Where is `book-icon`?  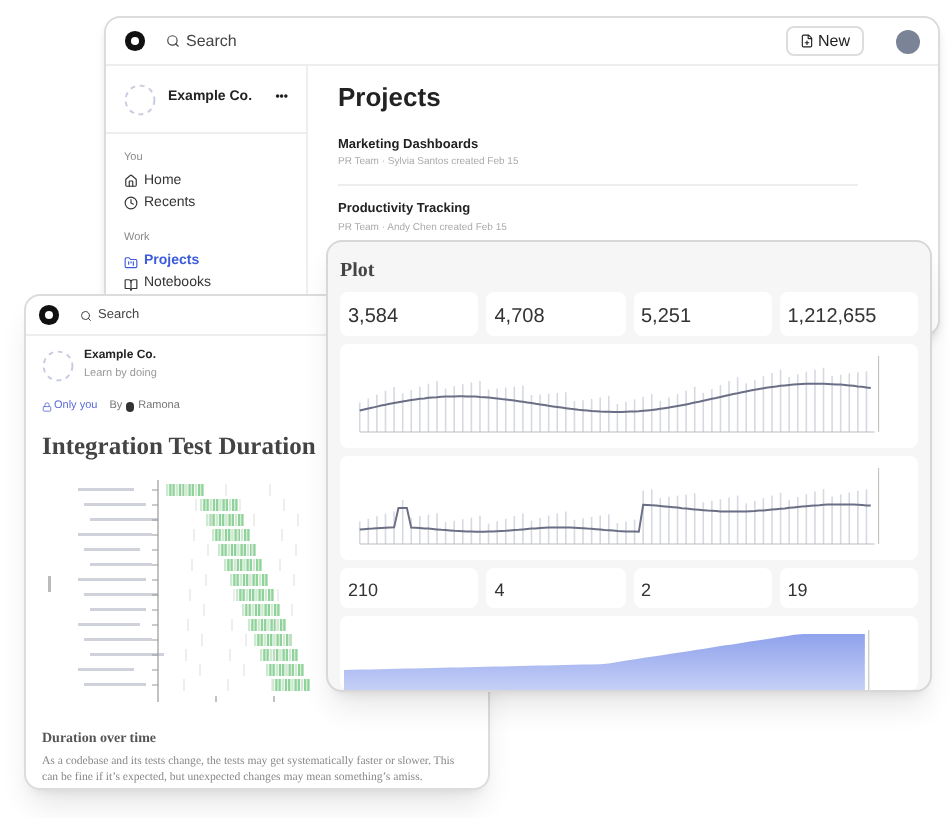
book-icon is located at coordinates (131, 284).